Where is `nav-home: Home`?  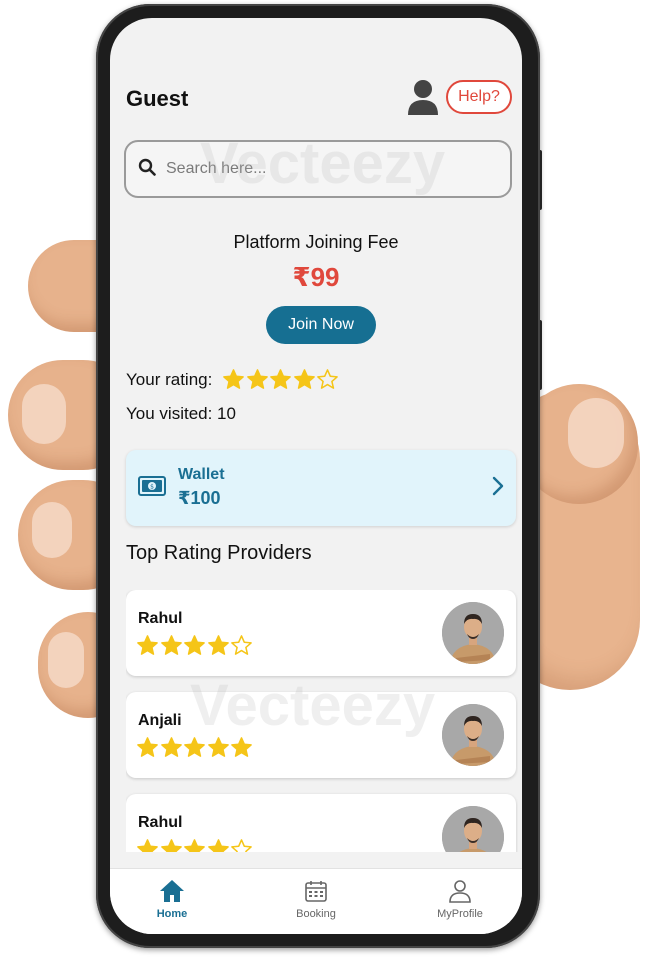
nav-home: Home is located at coordinates (172, 899).